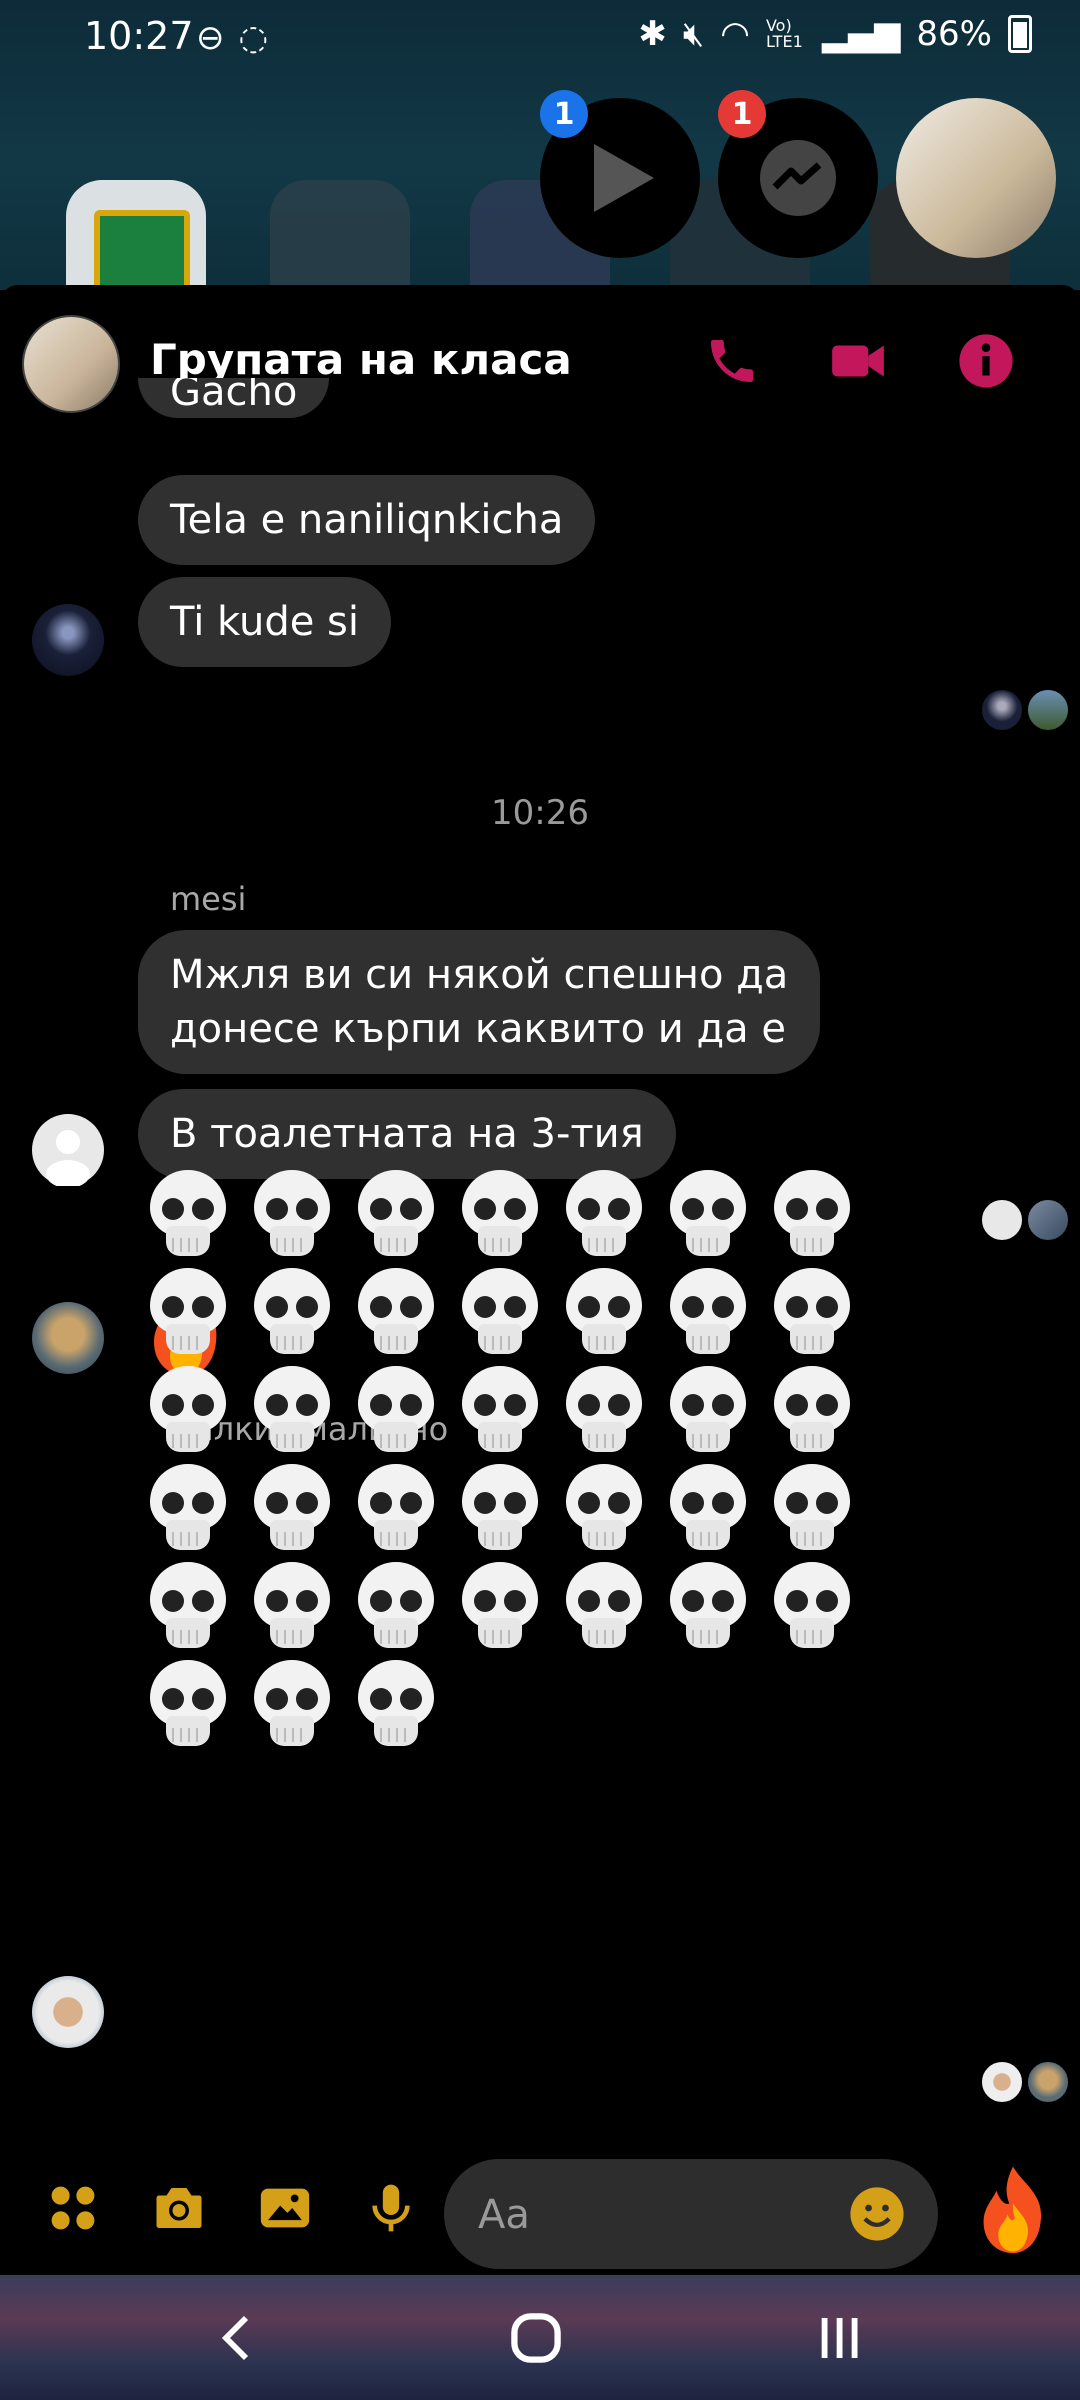 This screenshot has height=2400, width=1080. What do you see at coordinates (976, 178) in the screenshot?
I see `chat-head-group` at bounding box center [976, 178].